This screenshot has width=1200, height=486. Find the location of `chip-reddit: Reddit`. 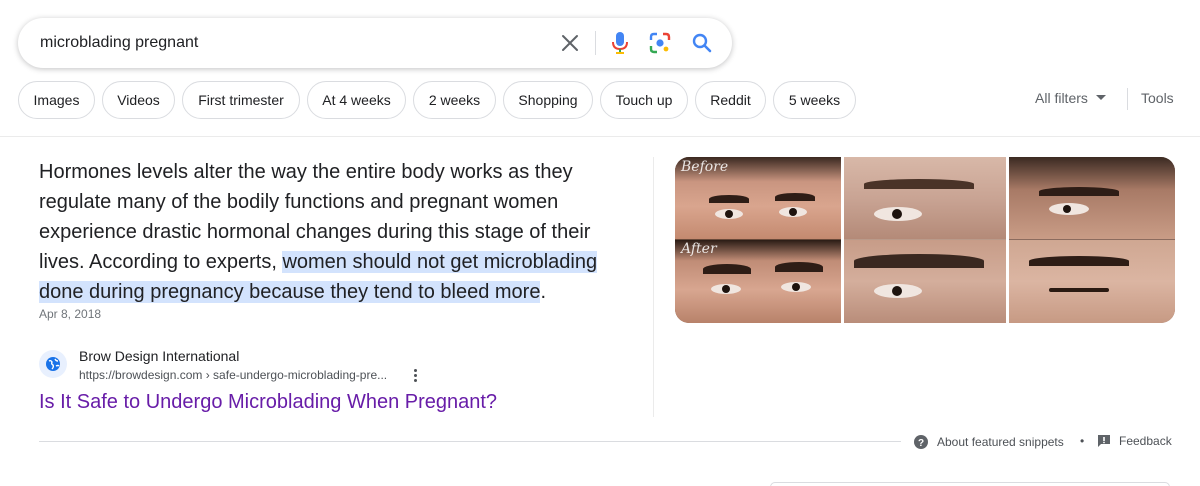

chip-reddit: Reddit is located at coordinates (730, 100).